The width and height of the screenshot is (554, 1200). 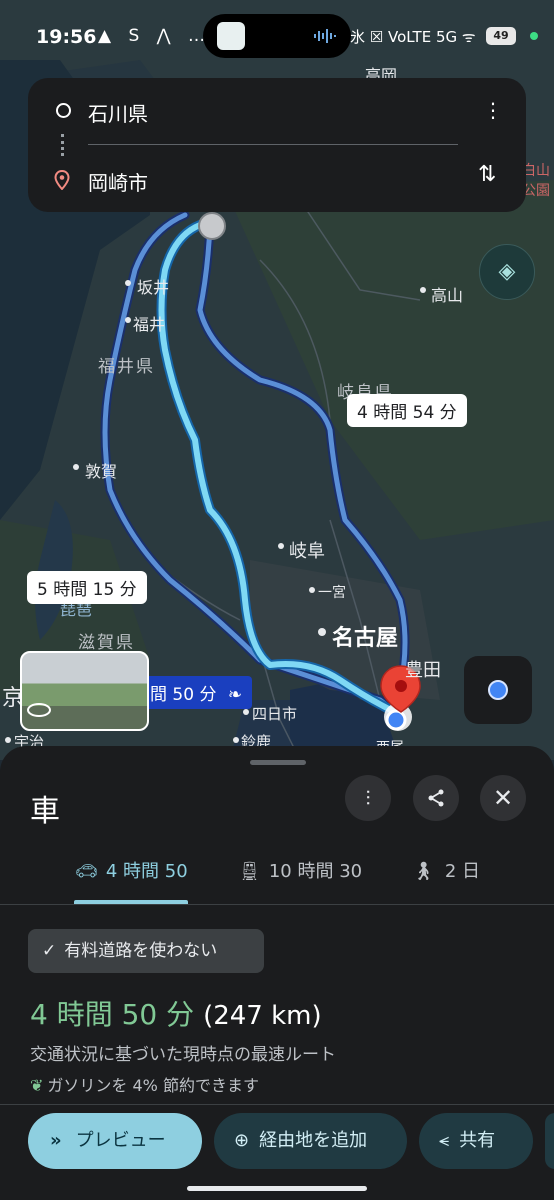 I want to click on audio-wave-icon, so click(x=325, y=36).